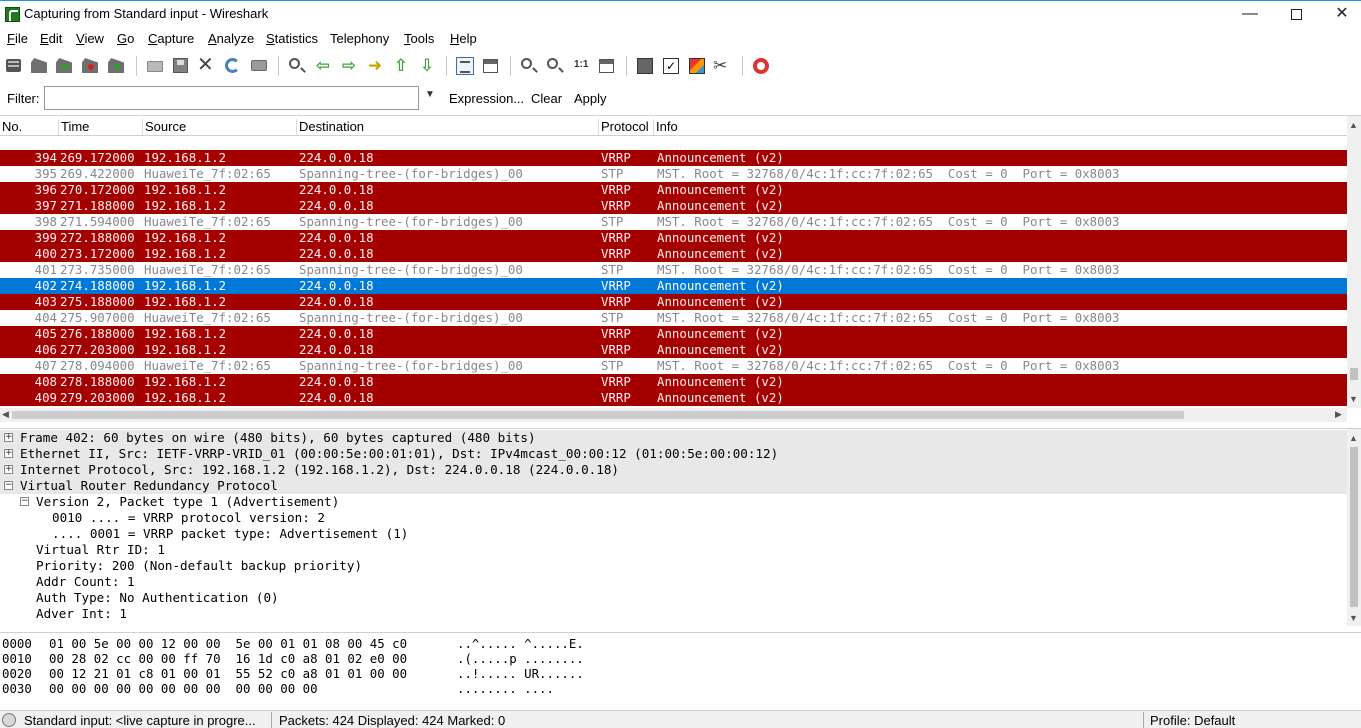  I want to click on menu-view: View, so click(90, 38).